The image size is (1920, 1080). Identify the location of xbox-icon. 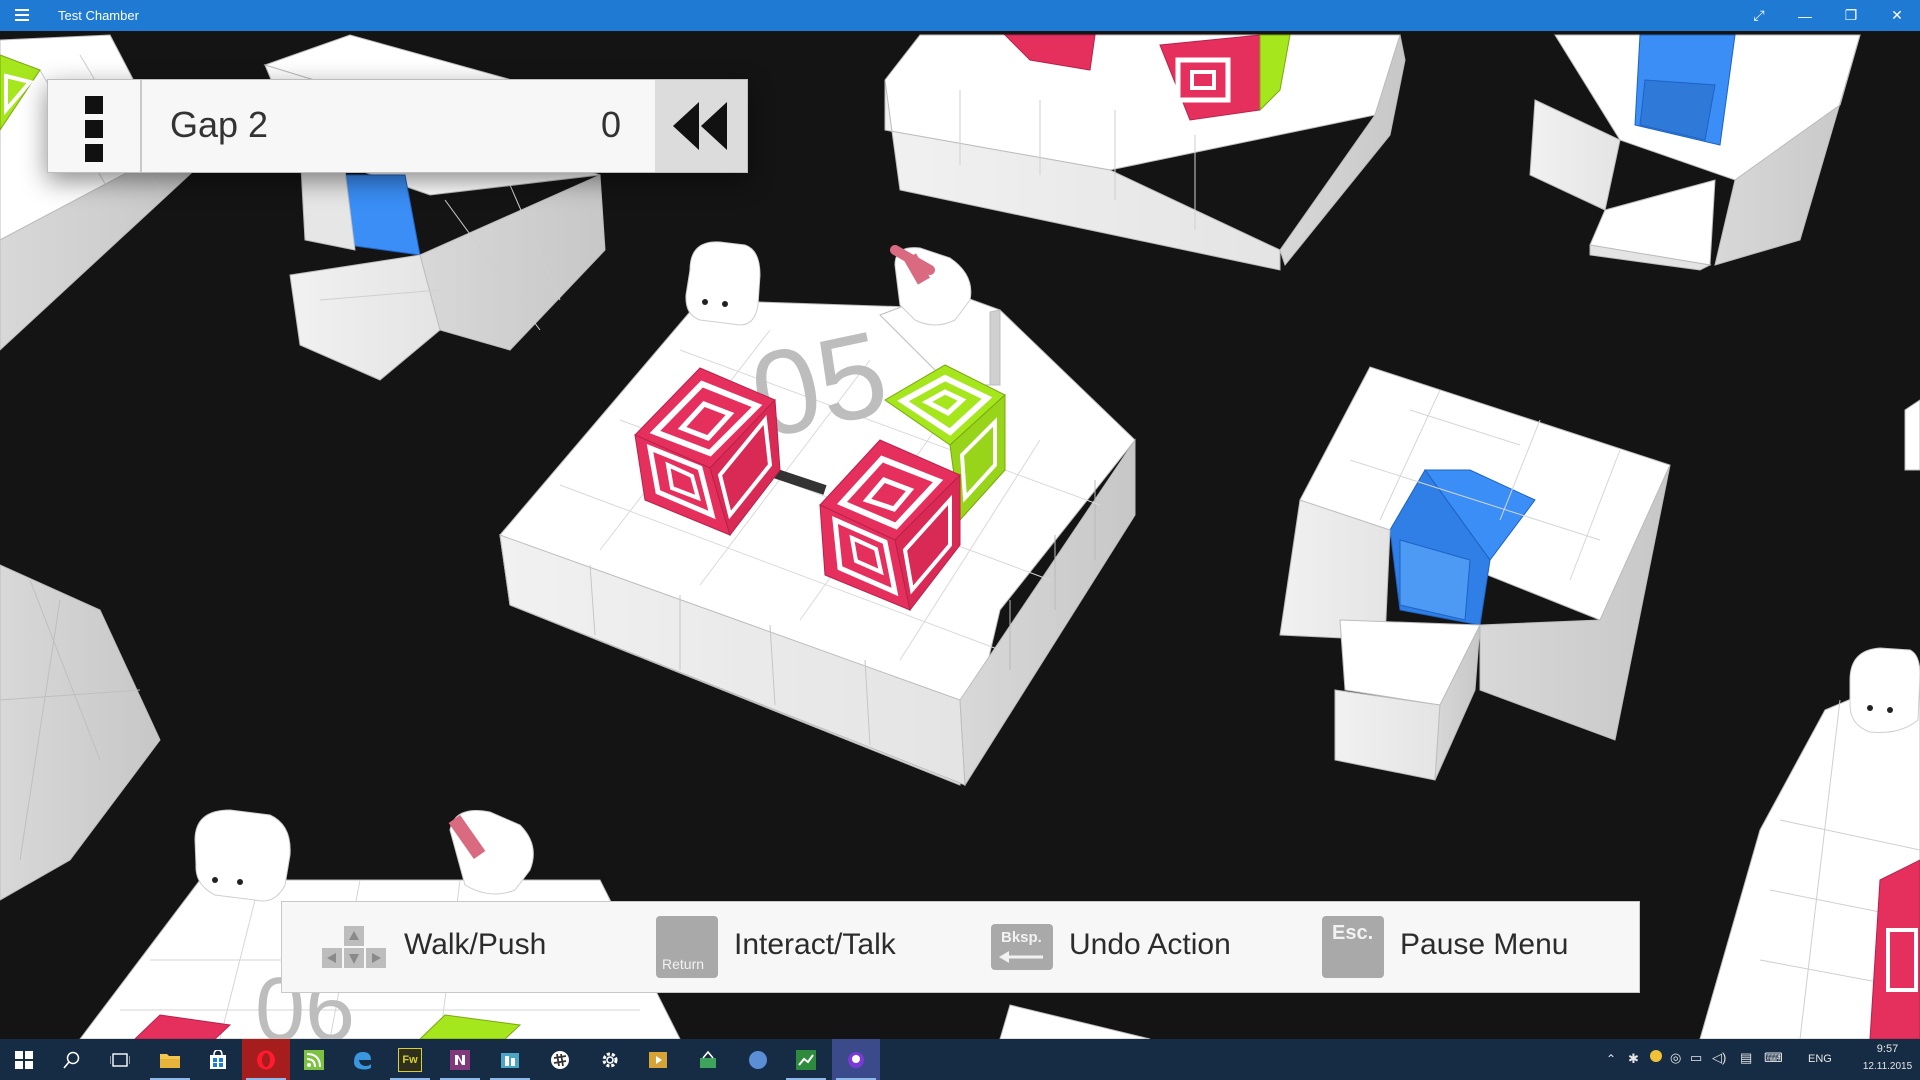
(758, 1059).